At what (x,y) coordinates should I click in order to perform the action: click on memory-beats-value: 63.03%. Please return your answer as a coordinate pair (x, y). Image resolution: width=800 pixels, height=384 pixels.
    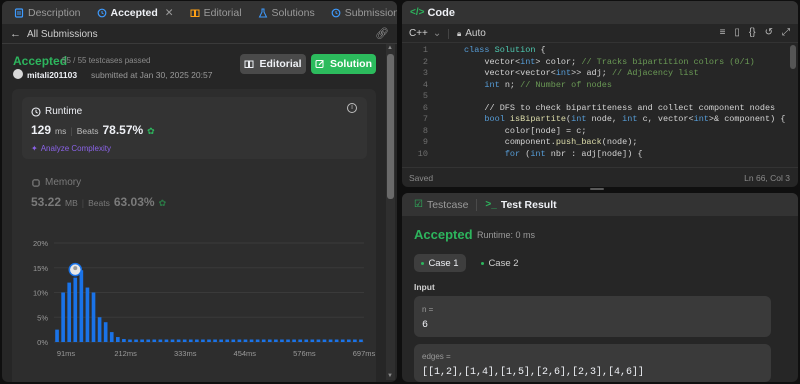
    Looking at the image, I should click on (134, 202).